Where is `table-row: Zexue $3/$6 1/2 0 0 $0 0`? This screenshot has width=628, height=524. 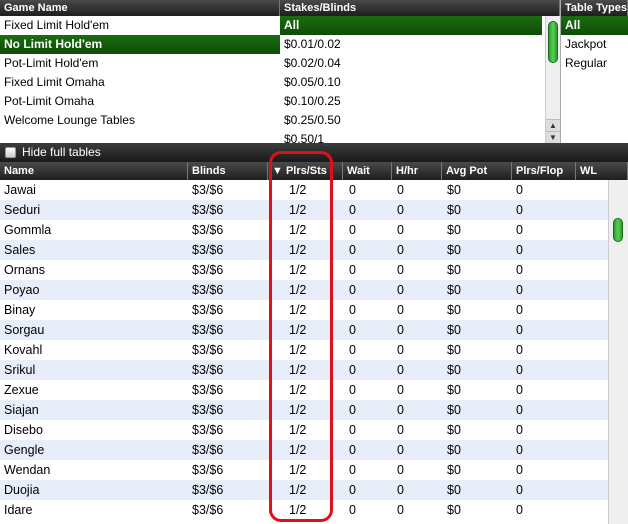 table-row: Zexue $3/$6 1/2 0 0 $0 0 is located at coordinates (304, 390).